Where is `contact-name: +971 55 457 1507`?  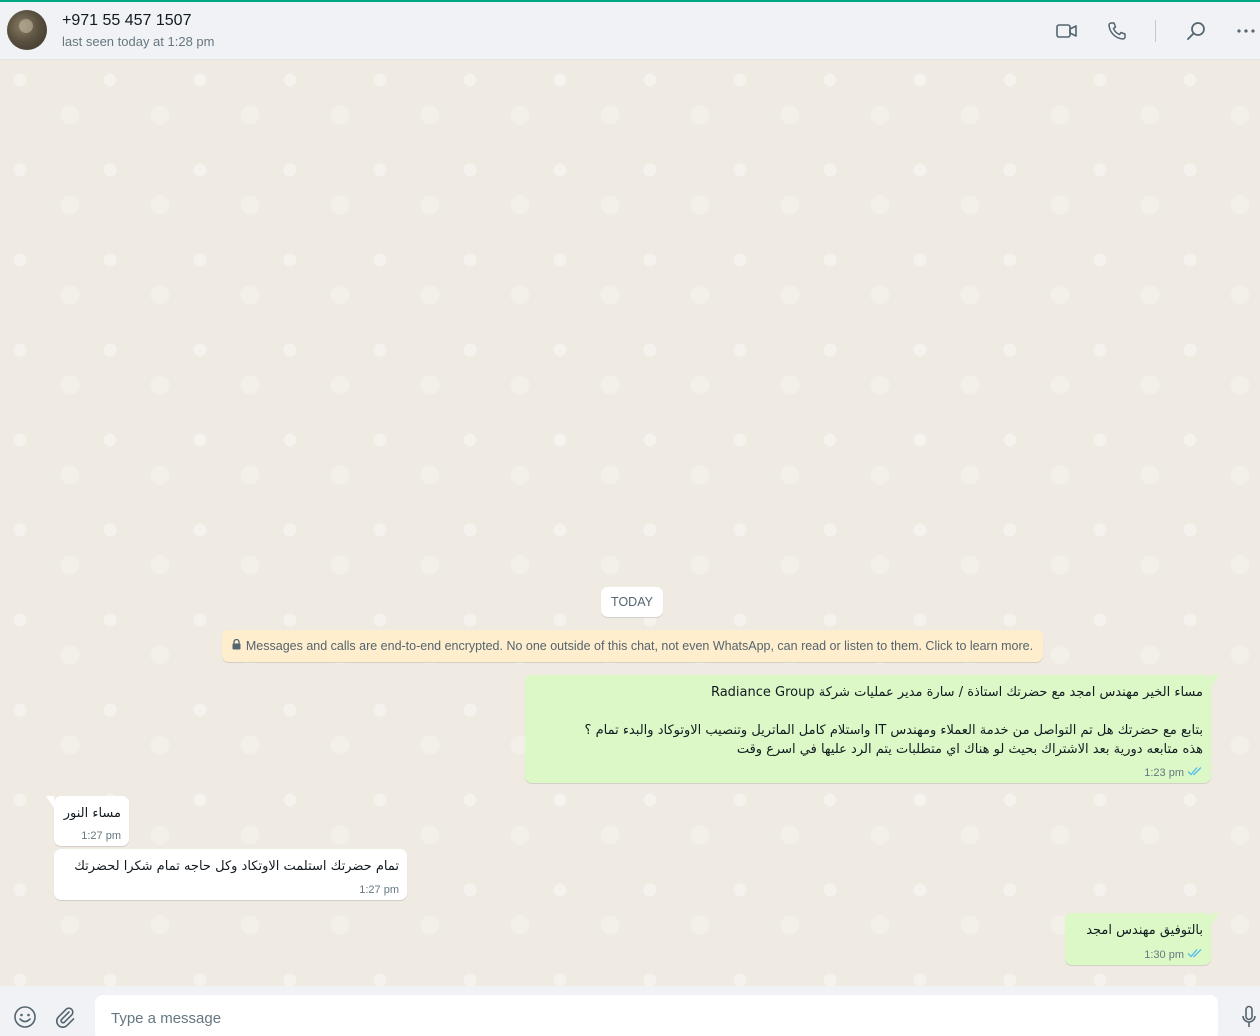
contact-name: +971 55 457 1507 is located at coordinates (126, 21).